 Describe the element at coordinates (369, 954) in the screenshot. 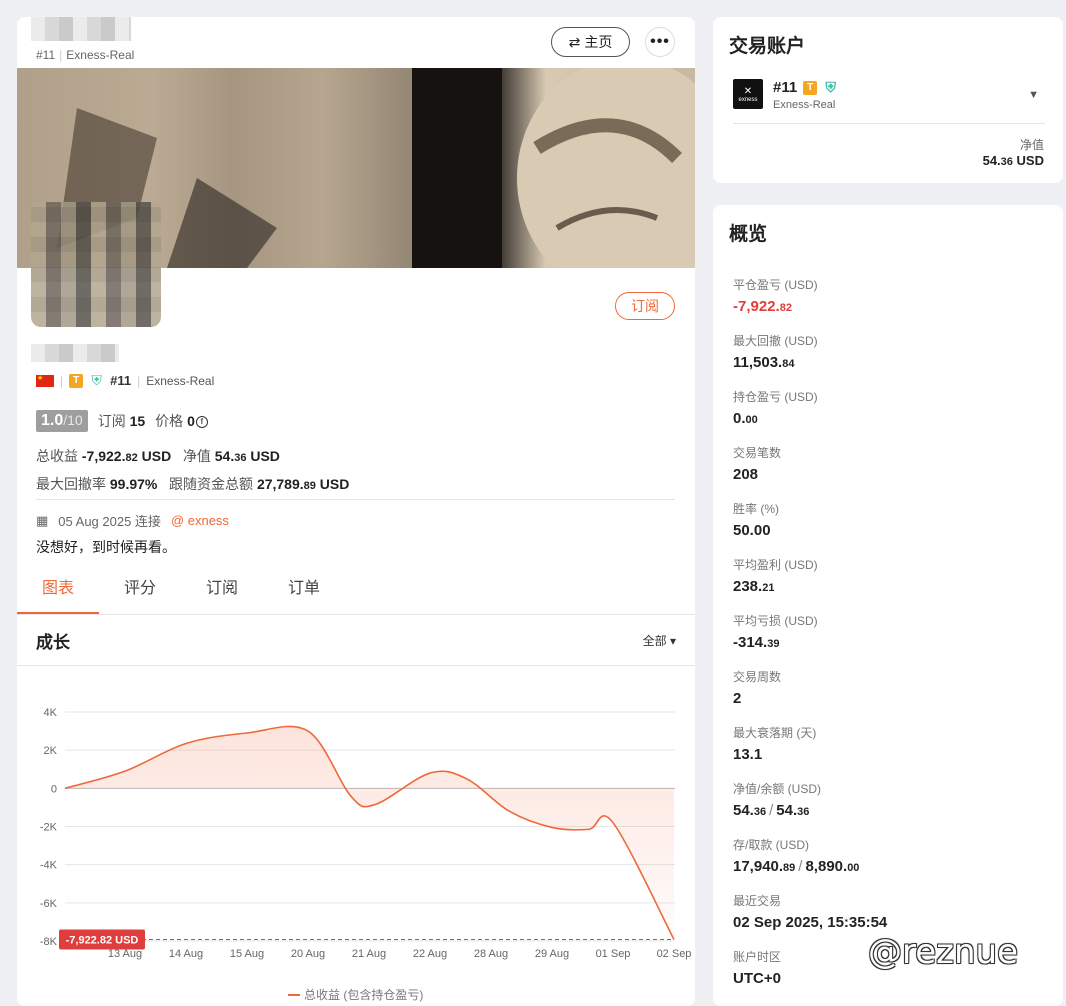

I see `x-tick-label: 21 Aug` at that location.